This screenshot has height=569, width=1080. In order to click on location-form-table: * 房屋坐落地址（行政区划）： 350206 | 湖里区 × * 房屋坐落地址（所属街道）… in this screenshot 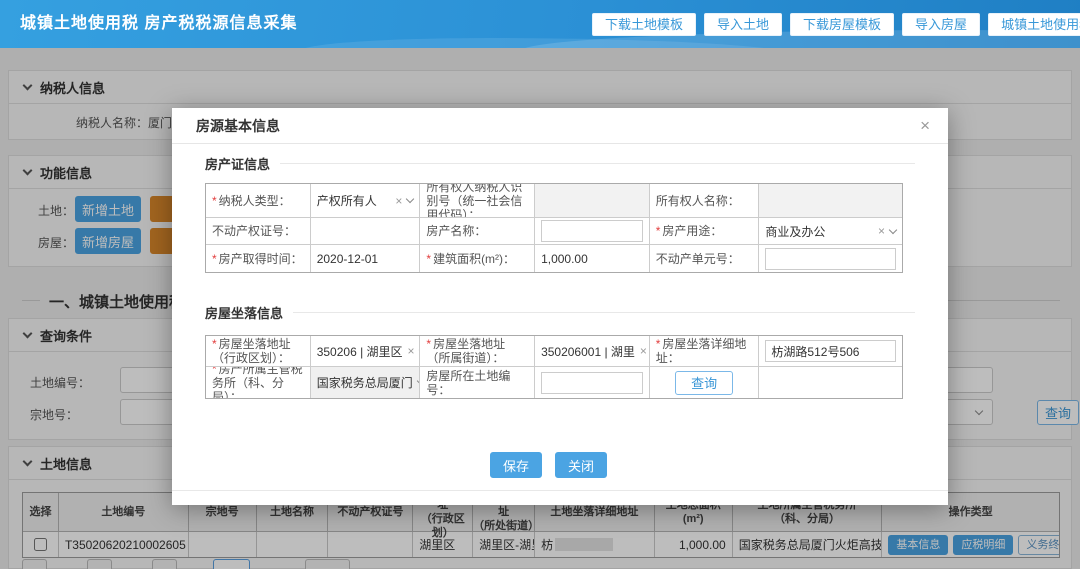, I will do `click(554, 367)`.